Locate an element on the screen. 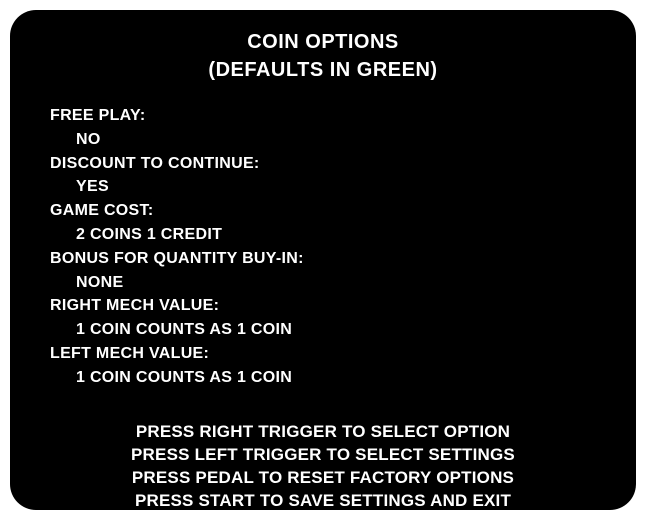 This screenshot has height=518, width=652. instruction-save-exit: PRESS START TO SAVE SETTINGS AND EXIT is located at coordinates (323, 500).